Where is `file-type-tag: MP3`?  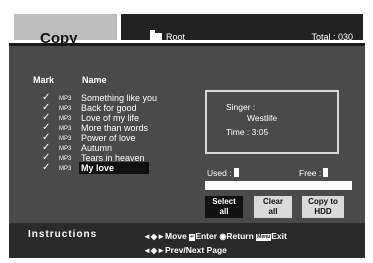 file-type-tag: MP3 is located at coordinates (65, 169).